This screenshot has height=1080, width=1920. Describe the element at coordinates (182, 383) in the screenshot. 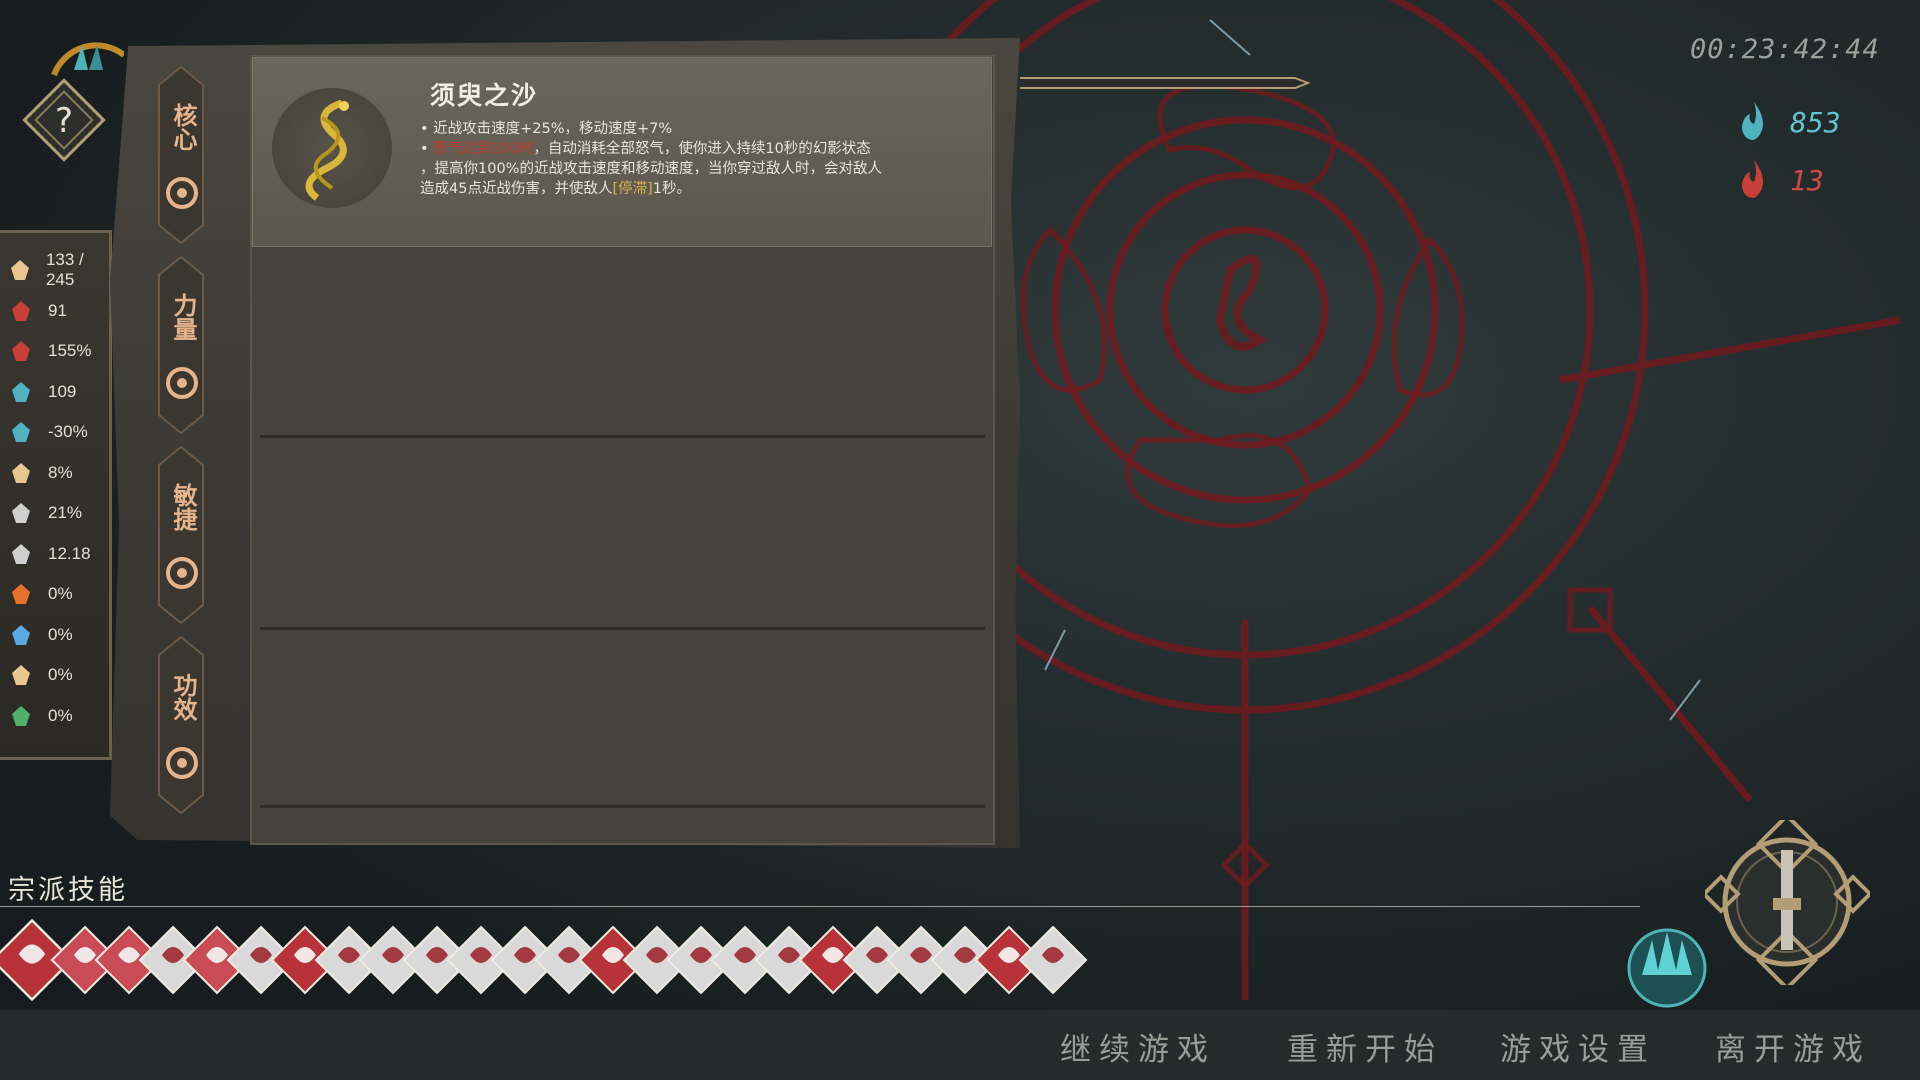

I see `fist-icon` at that location.